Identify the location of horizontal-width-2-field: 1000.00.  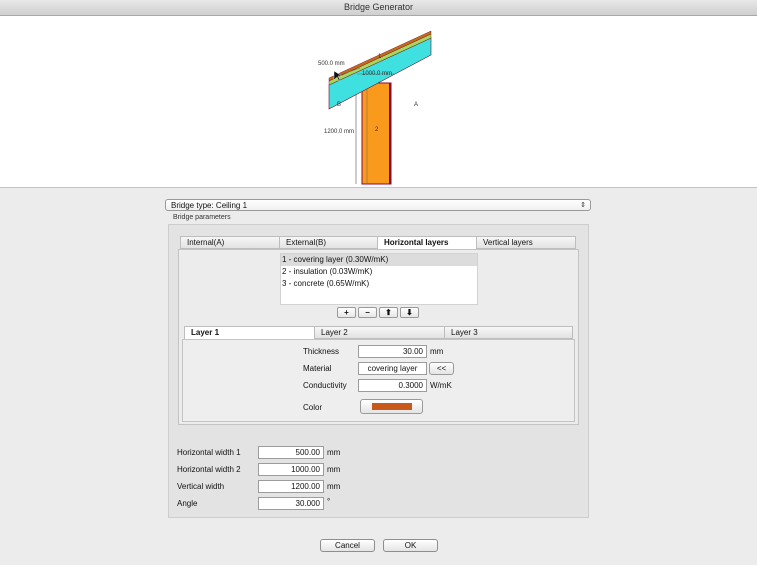
(291, 469).